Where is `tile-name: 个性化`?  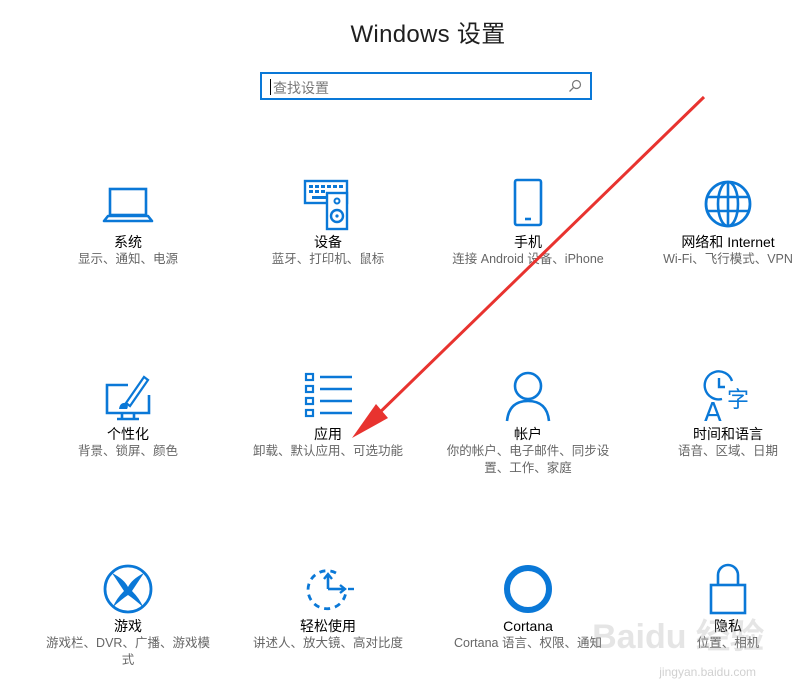
tile-name: 个性化 is located at coordinates (128, 434).